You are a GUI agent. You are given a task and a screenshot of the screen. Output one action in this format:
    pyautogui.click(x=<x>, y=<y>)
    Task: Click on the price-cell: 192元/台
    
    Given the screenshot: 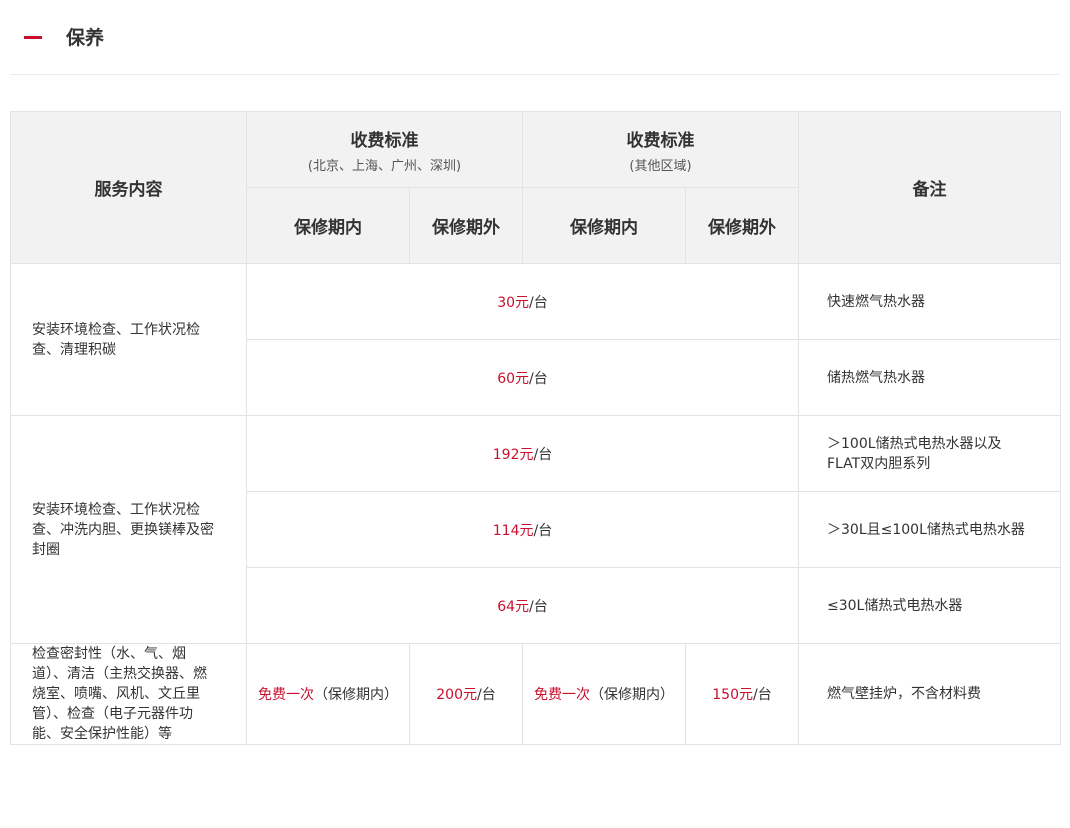 What is the action you would take?
    pyautogui.click(x=522, y=453)
    